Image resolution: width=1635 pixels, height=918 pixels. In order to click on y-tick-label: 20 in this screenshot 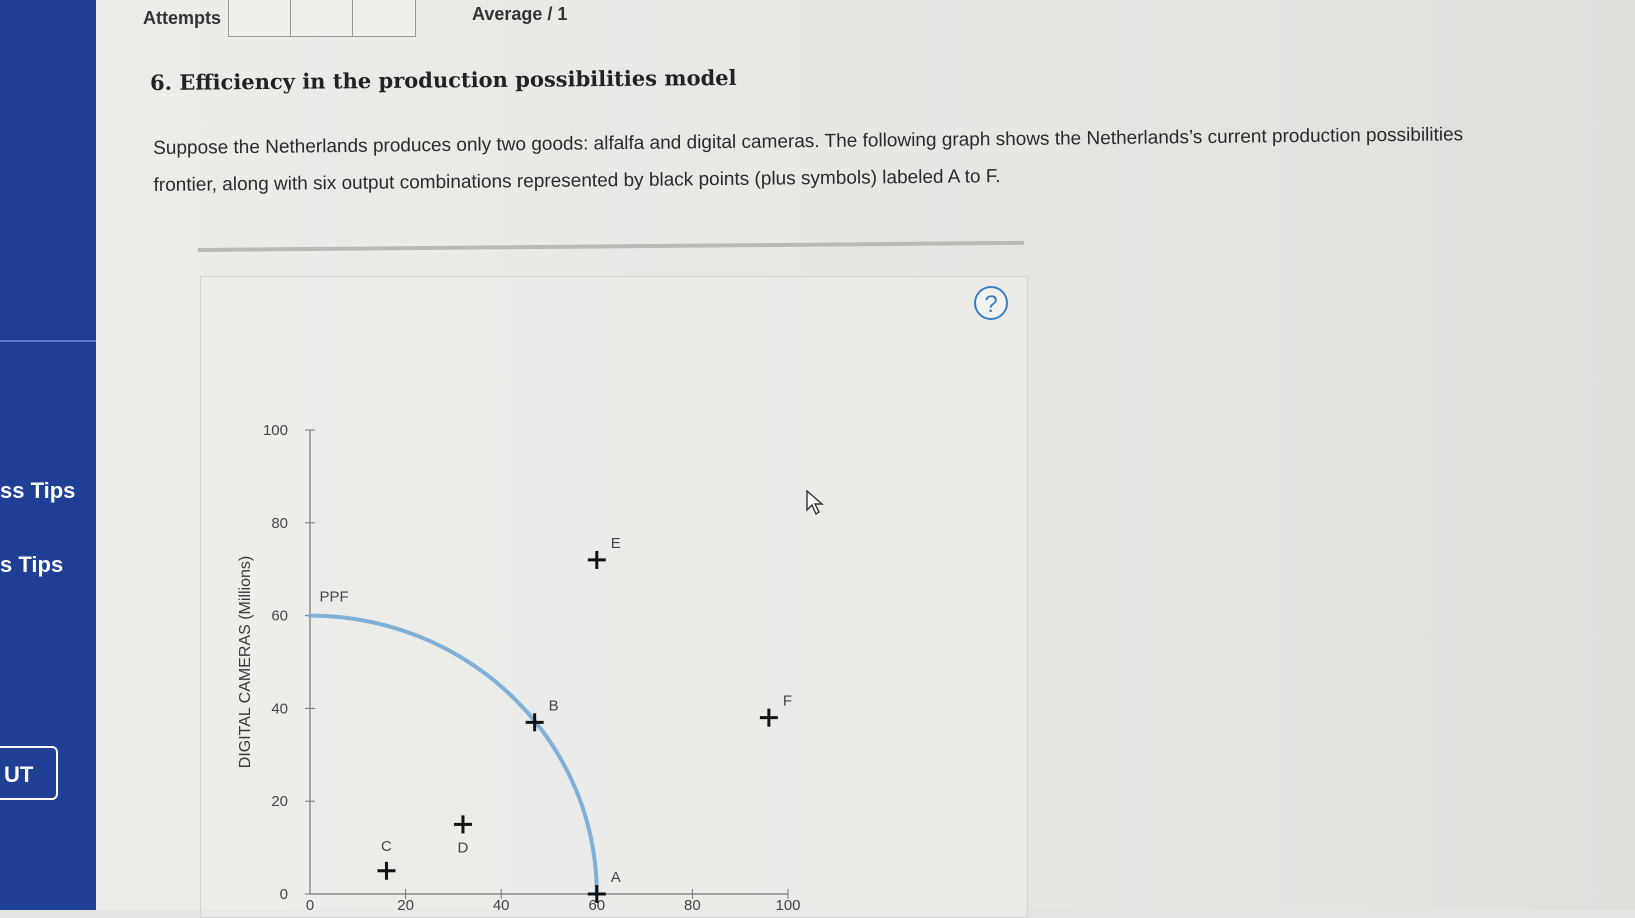, I will do `click(279, 801)`.